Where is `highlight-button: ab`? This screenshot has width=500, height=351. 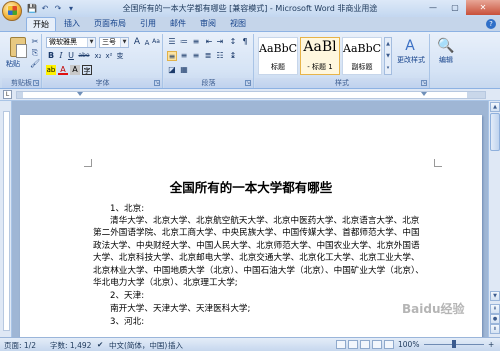
highlight-button: ab is located at coordinates (51, 70).